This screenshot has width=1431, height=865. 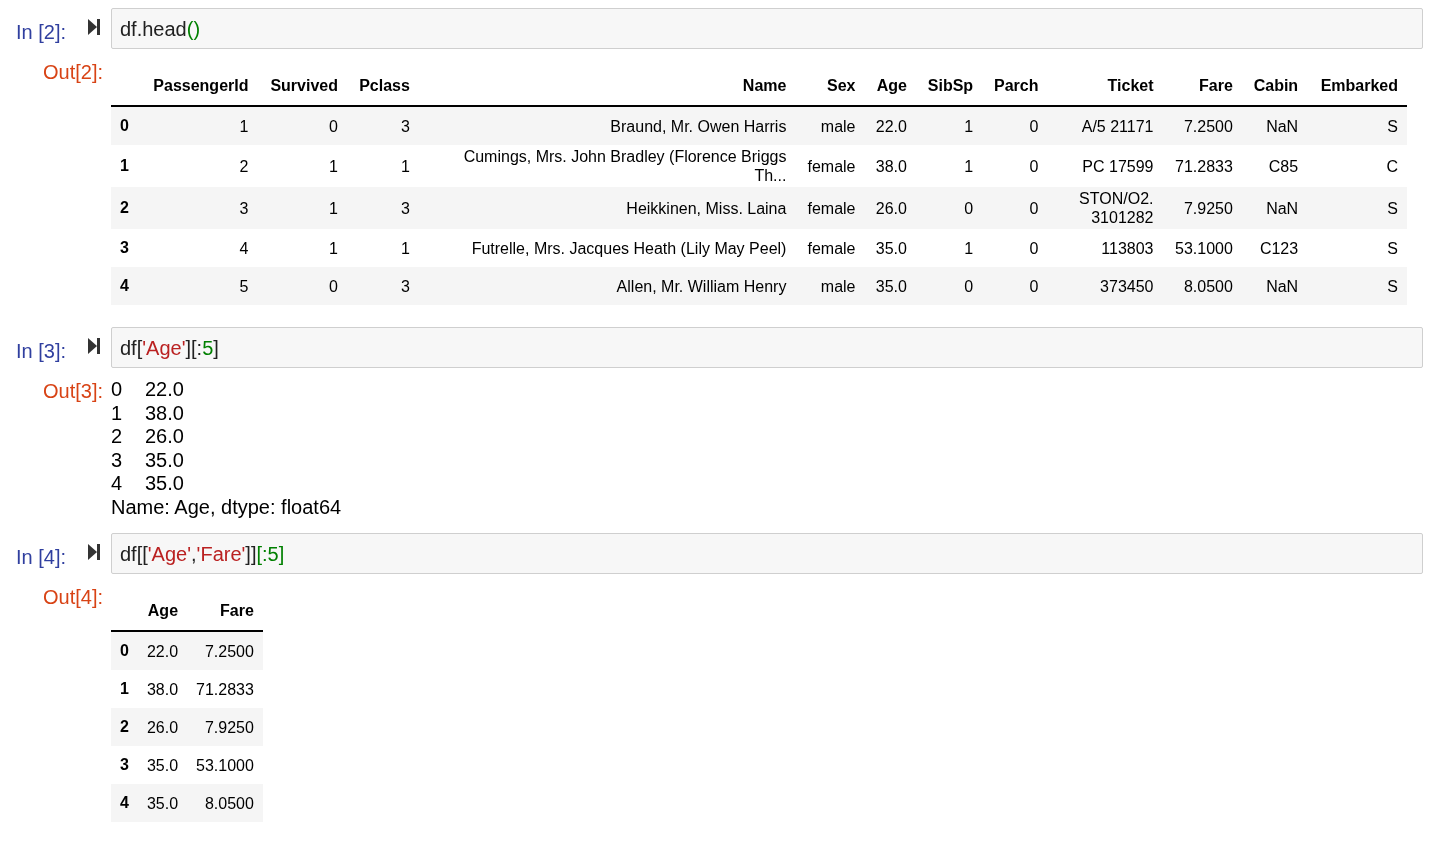 What do you see at coordinates (767, 347) in the screenshot?
I see `code-input: df['Age'][:5]` at bounding box center [767, 347].